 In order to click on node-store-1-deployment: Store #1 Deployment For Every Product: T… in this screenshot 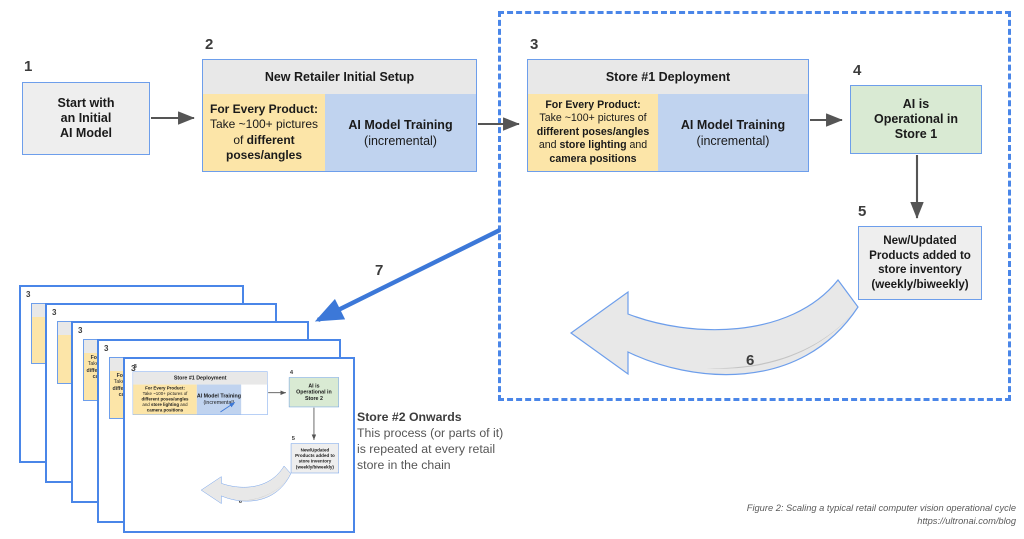, I will do `click(668, 115)`.